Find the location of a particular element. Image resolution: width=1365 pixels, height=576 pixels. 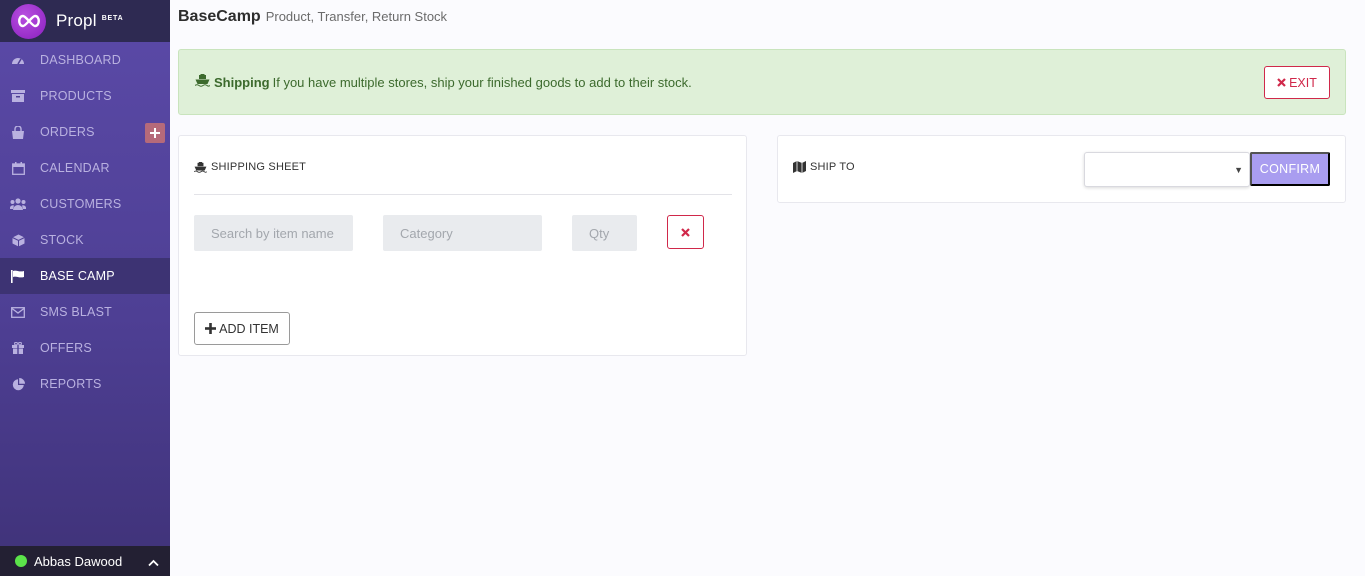

caret-down-icon: ▼ is located at coordinates (1238, 170).